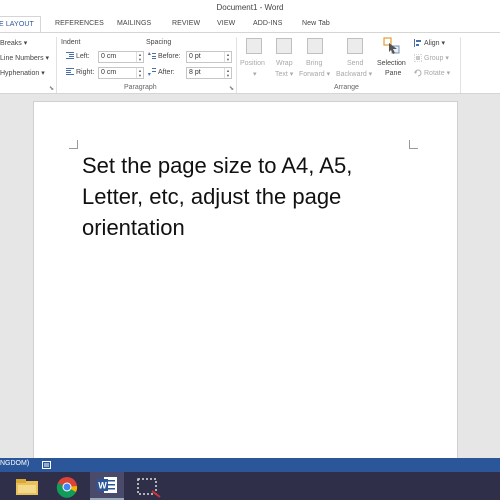  Describe the element at coordinates (418, 73) in the screenshot. I see `rotate-icon` at that location.